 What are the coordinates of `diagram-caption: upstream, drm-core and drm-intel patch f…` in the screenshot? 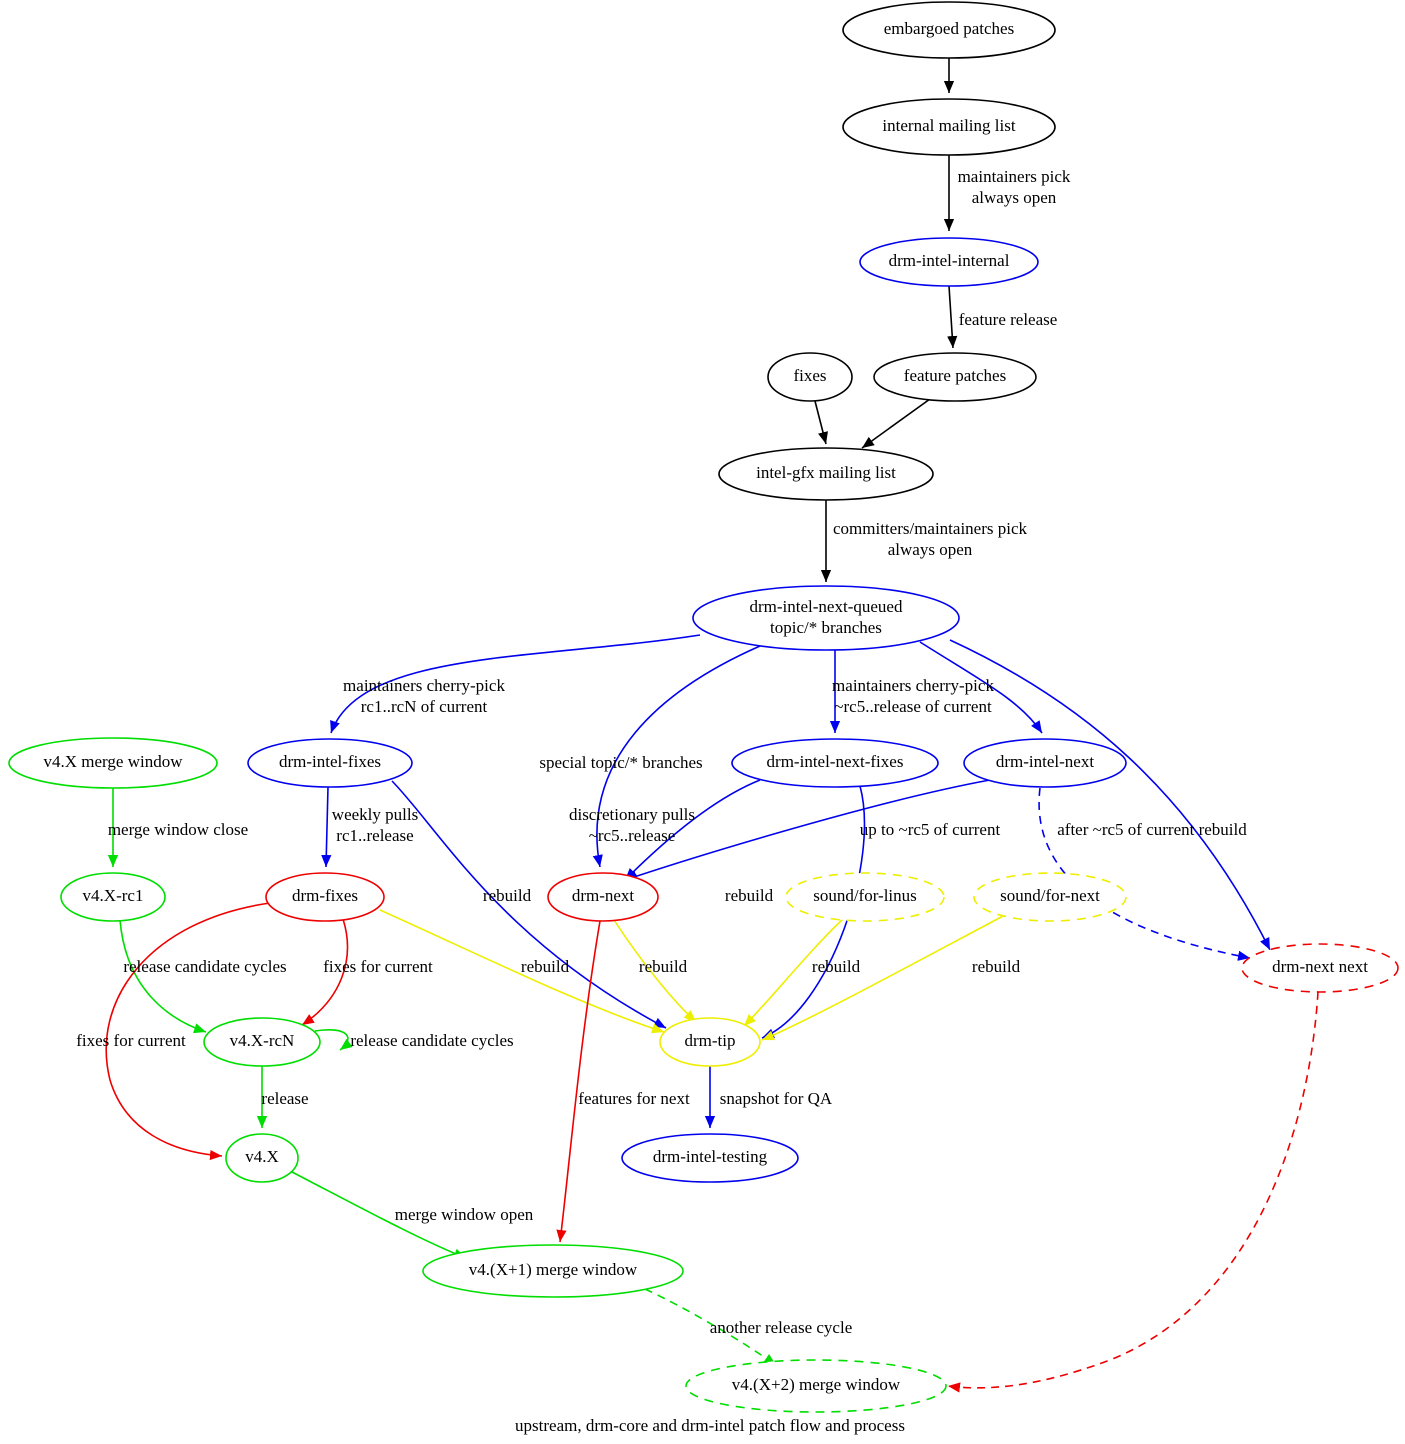 It's located at (710, 1425).